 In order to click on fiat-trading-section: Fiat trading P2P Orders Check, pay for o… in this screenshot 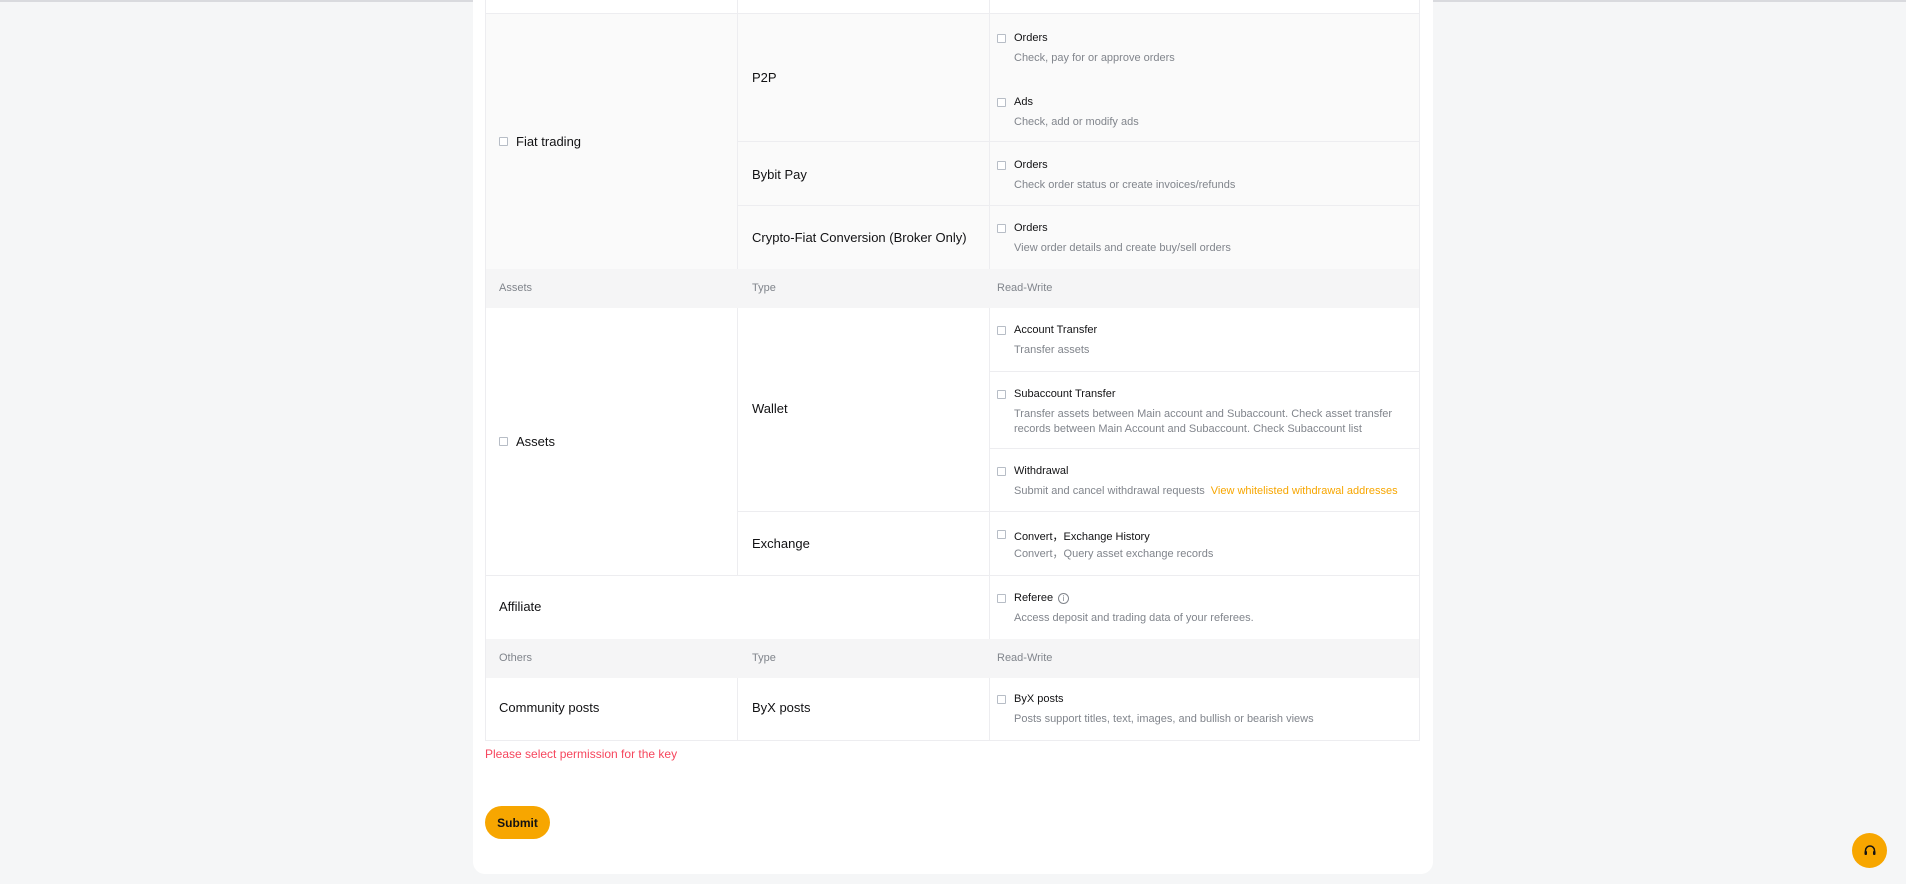, I will do `click(952, 141)`.